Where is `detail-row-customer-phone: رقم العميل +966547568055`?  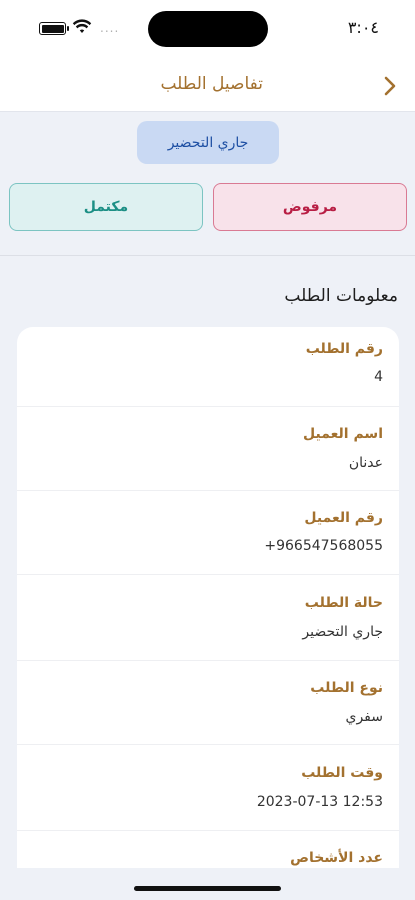
detail-row-customer-phone: رقم العميل +966547568055 is located at coordinates (208, 533).